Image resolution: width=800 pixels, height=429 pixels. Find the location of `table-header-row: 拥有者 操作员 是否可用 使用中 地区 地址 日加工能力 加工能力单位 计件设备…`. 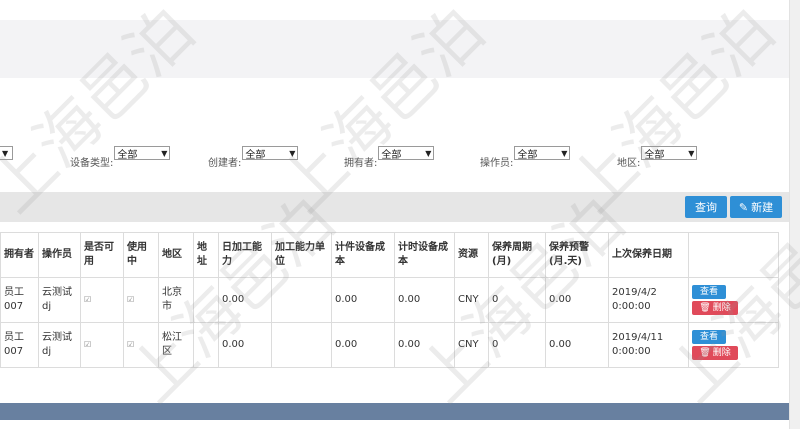

table-header-row: 拥有者 操作员 是否可用 使用中 地区 地址 日加工能力 加工能力单位 计件设备… is located at coordinates (389, 255).